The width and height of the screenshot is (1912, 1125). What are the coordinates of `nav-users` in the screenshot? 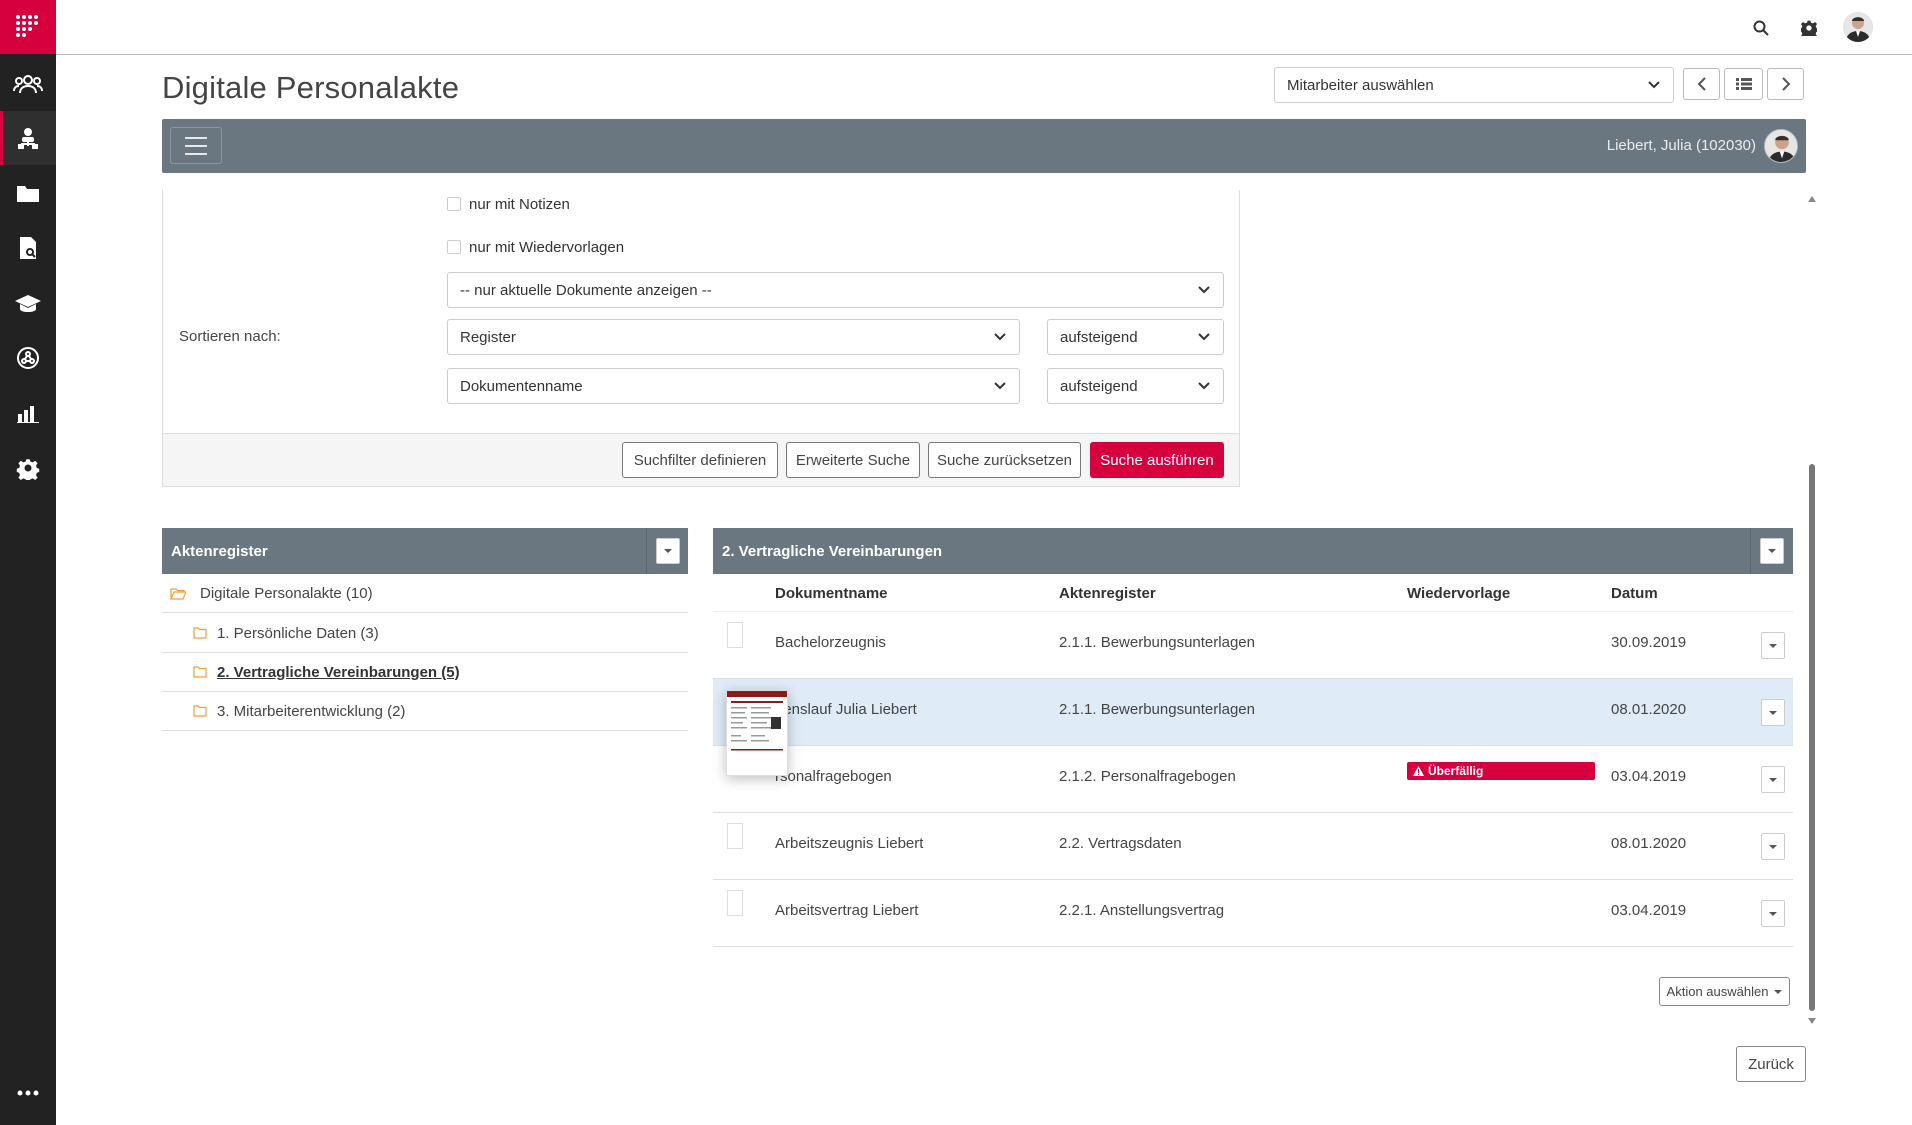 It's located at (28, 84).